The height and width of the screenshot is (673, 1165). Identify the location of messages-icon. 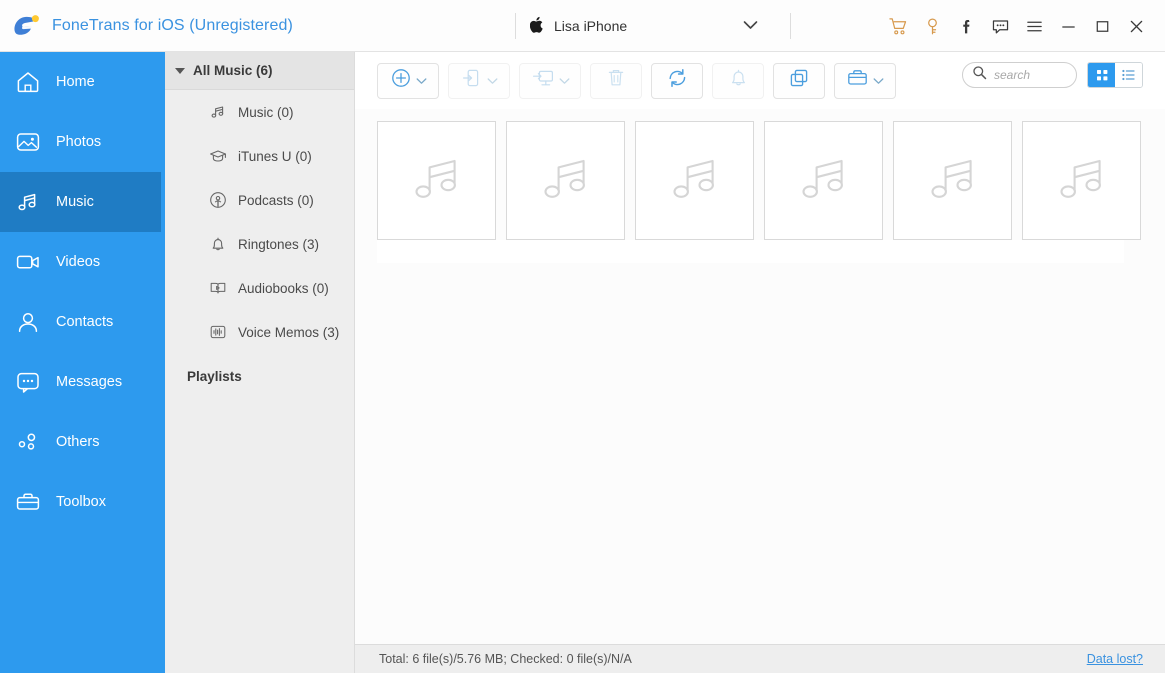
(28, 382).